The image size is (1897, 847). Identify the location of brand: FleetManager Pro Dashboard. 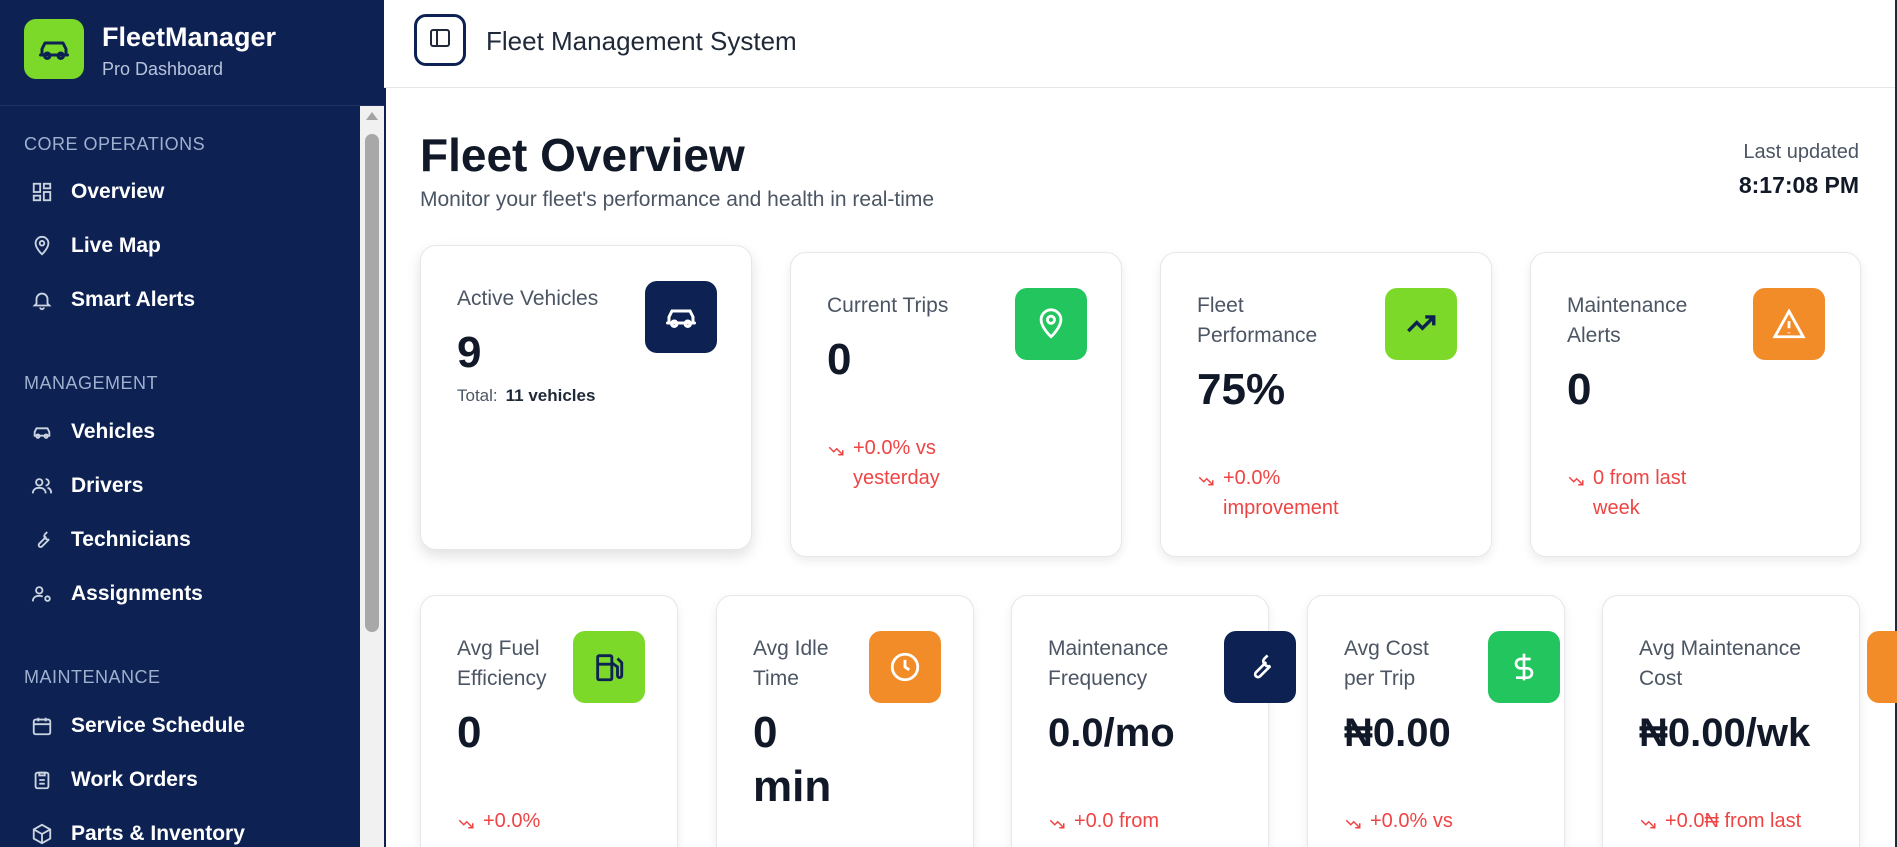
(192, 53).